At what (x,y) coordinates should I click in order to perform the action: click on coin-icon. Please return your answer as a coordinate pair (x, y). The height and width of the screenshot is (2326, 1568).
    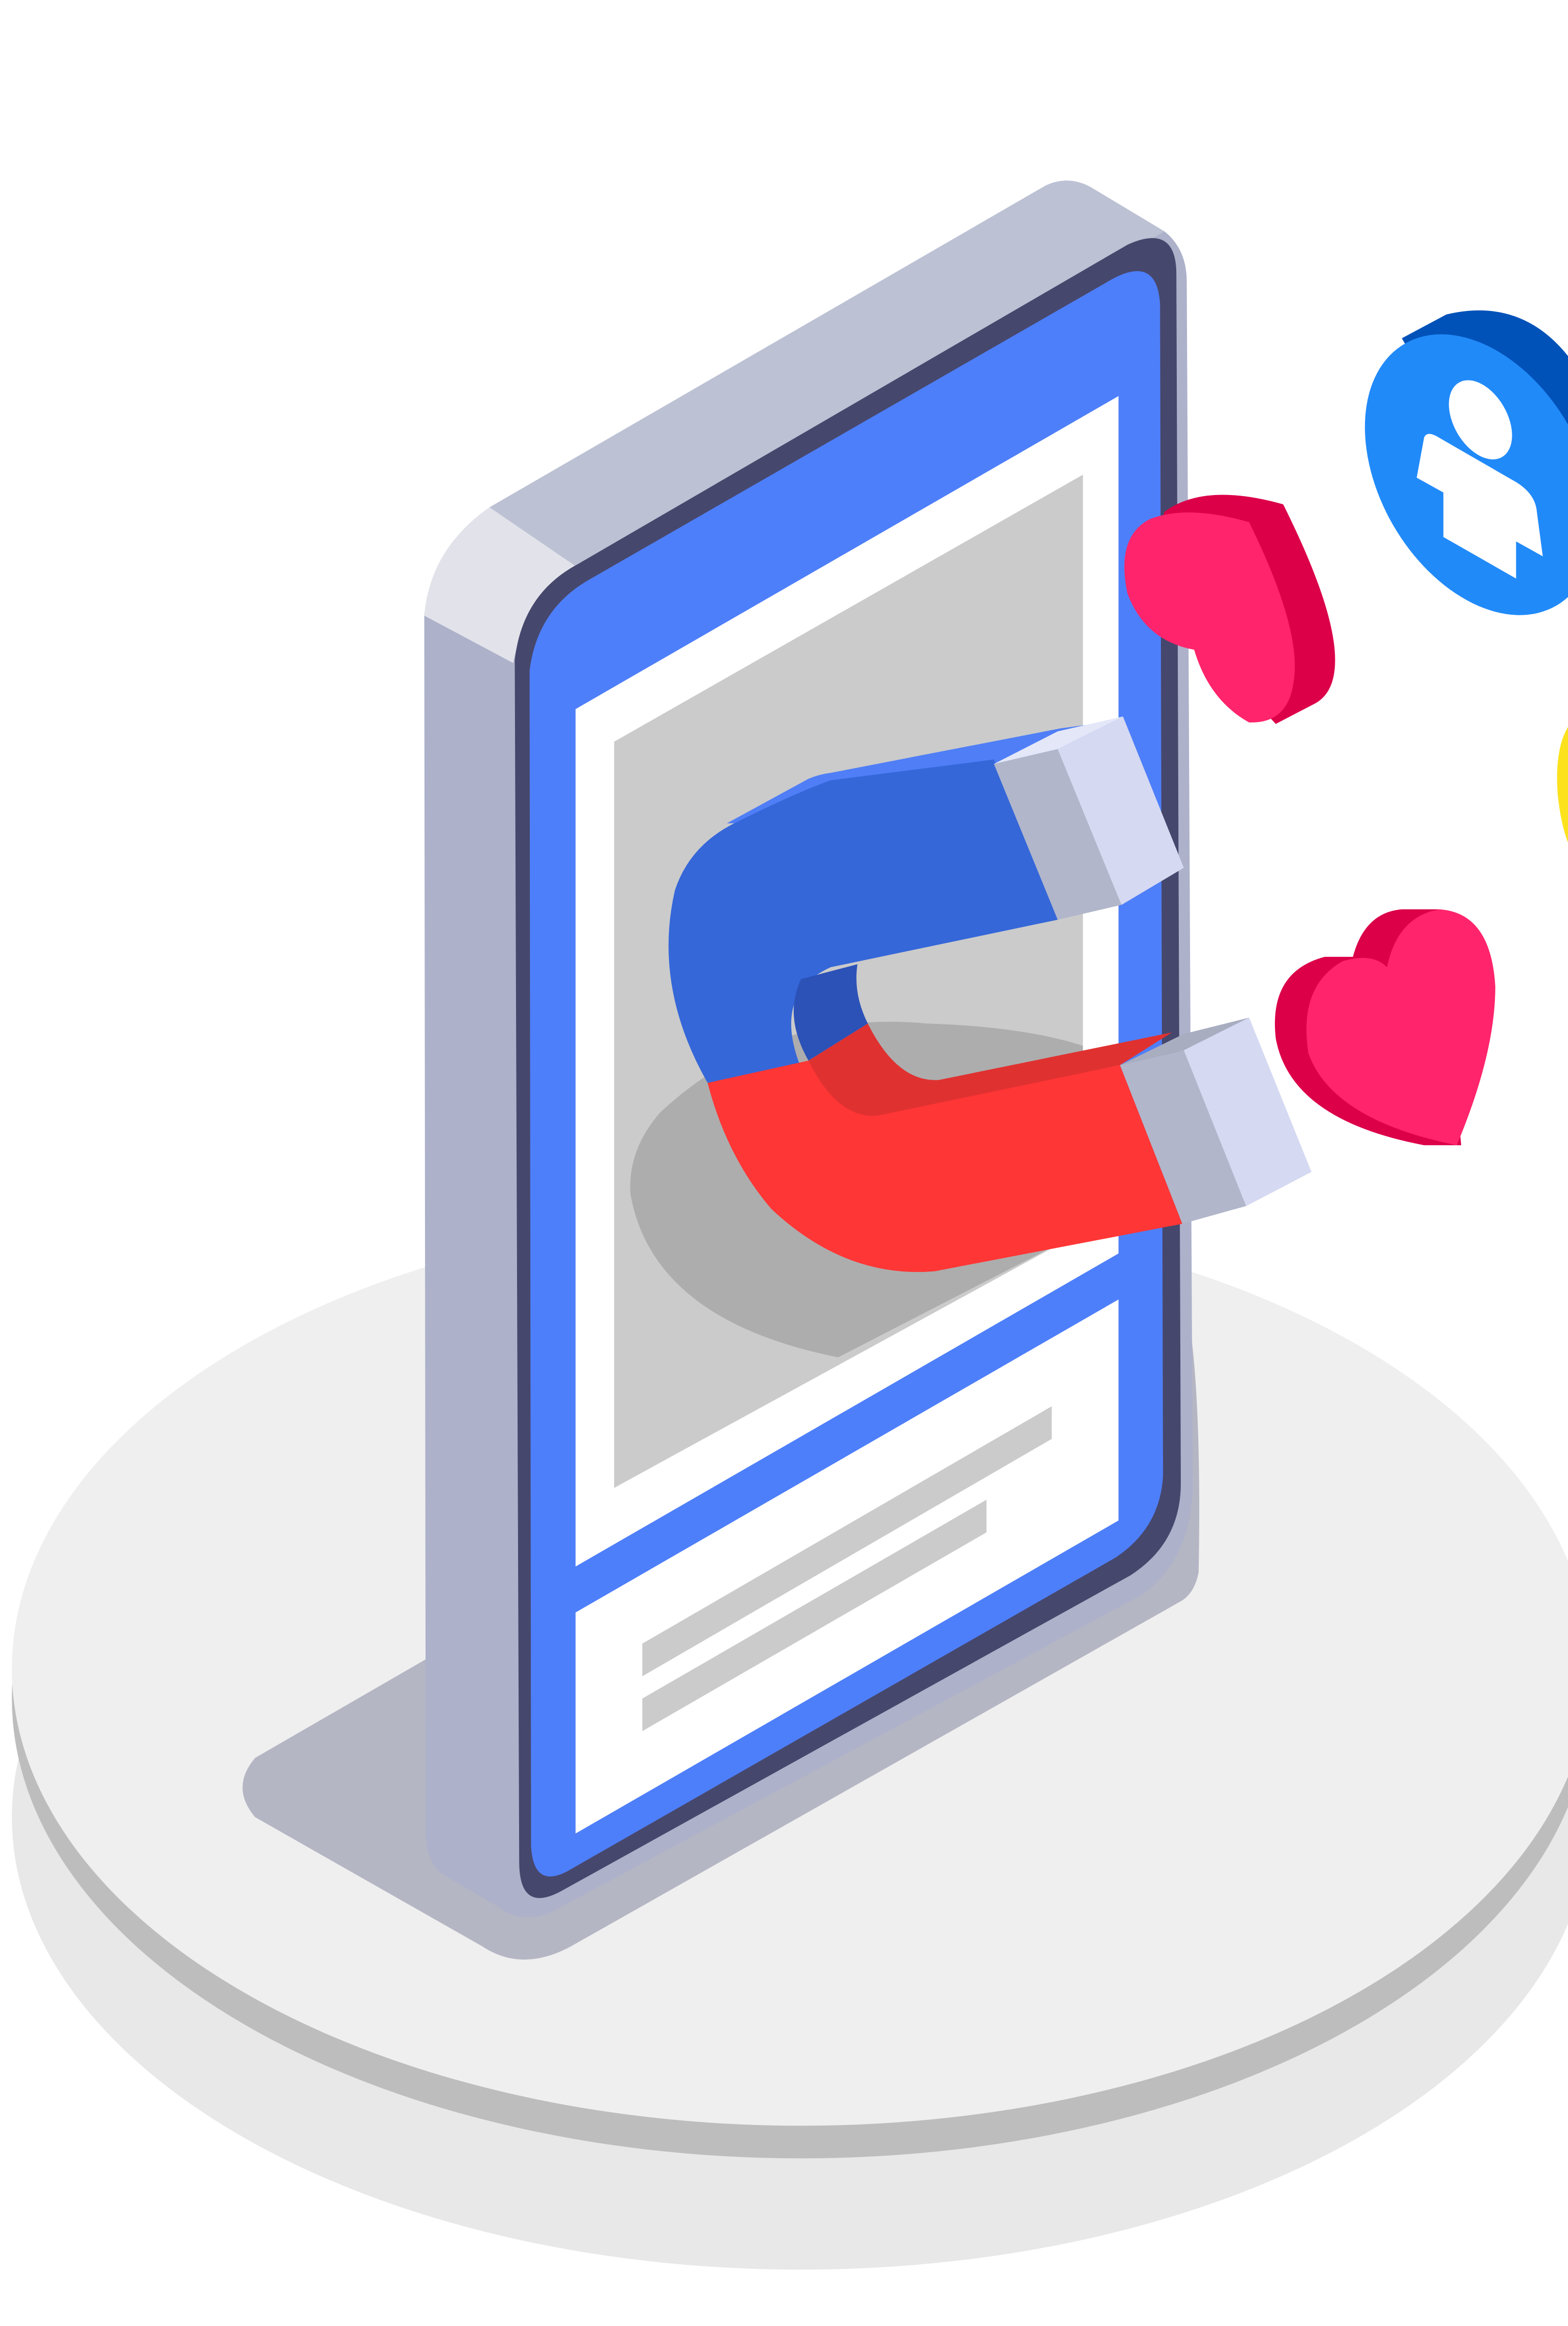
    Looking at the image, I should click on (1562, 785).